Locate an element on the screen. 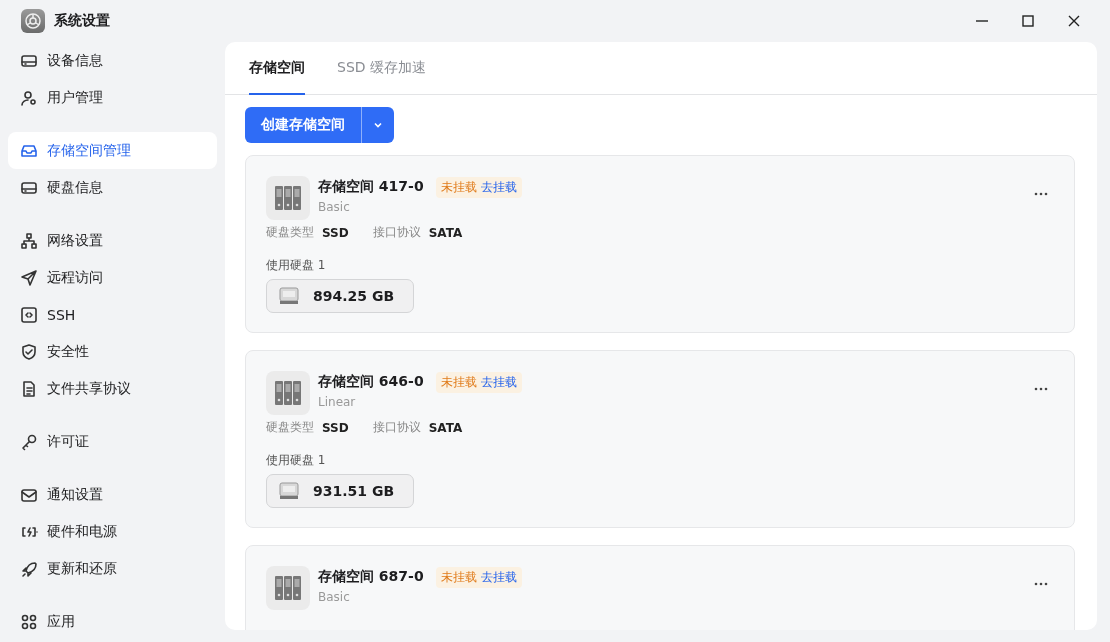 The width and height of the screenshot is (1110, 642). network-icon is located at coordinates (29, 240).